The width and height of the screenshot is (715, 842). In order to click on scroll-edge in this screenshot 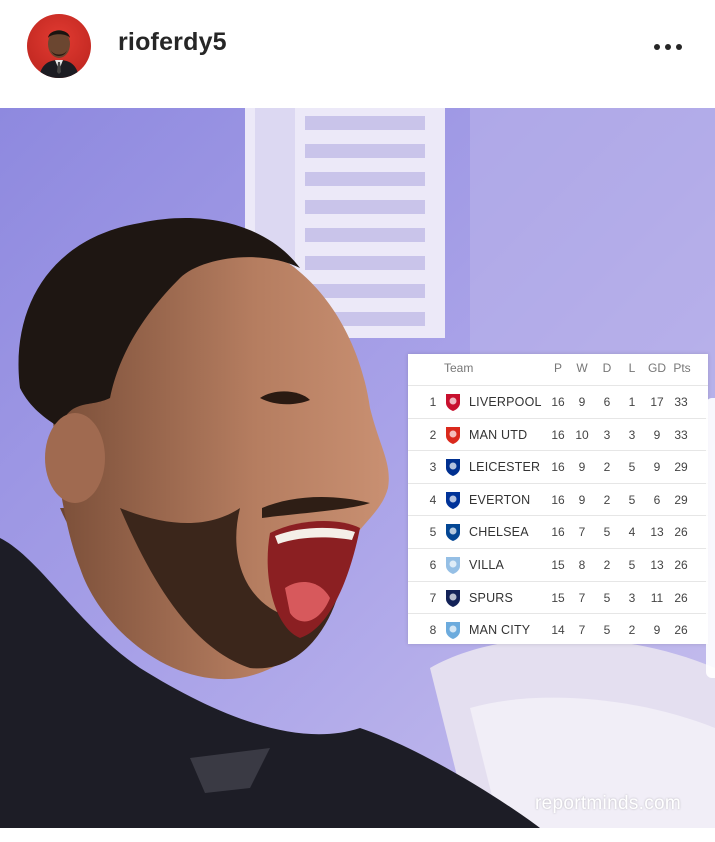, I will do `click(710, 538)`.